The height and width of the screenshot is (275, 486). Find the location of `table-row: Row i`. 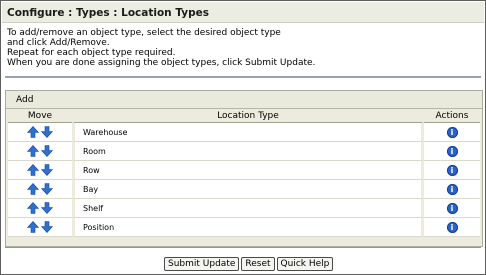

table-row: Row i is located at coordinates (244, 170).